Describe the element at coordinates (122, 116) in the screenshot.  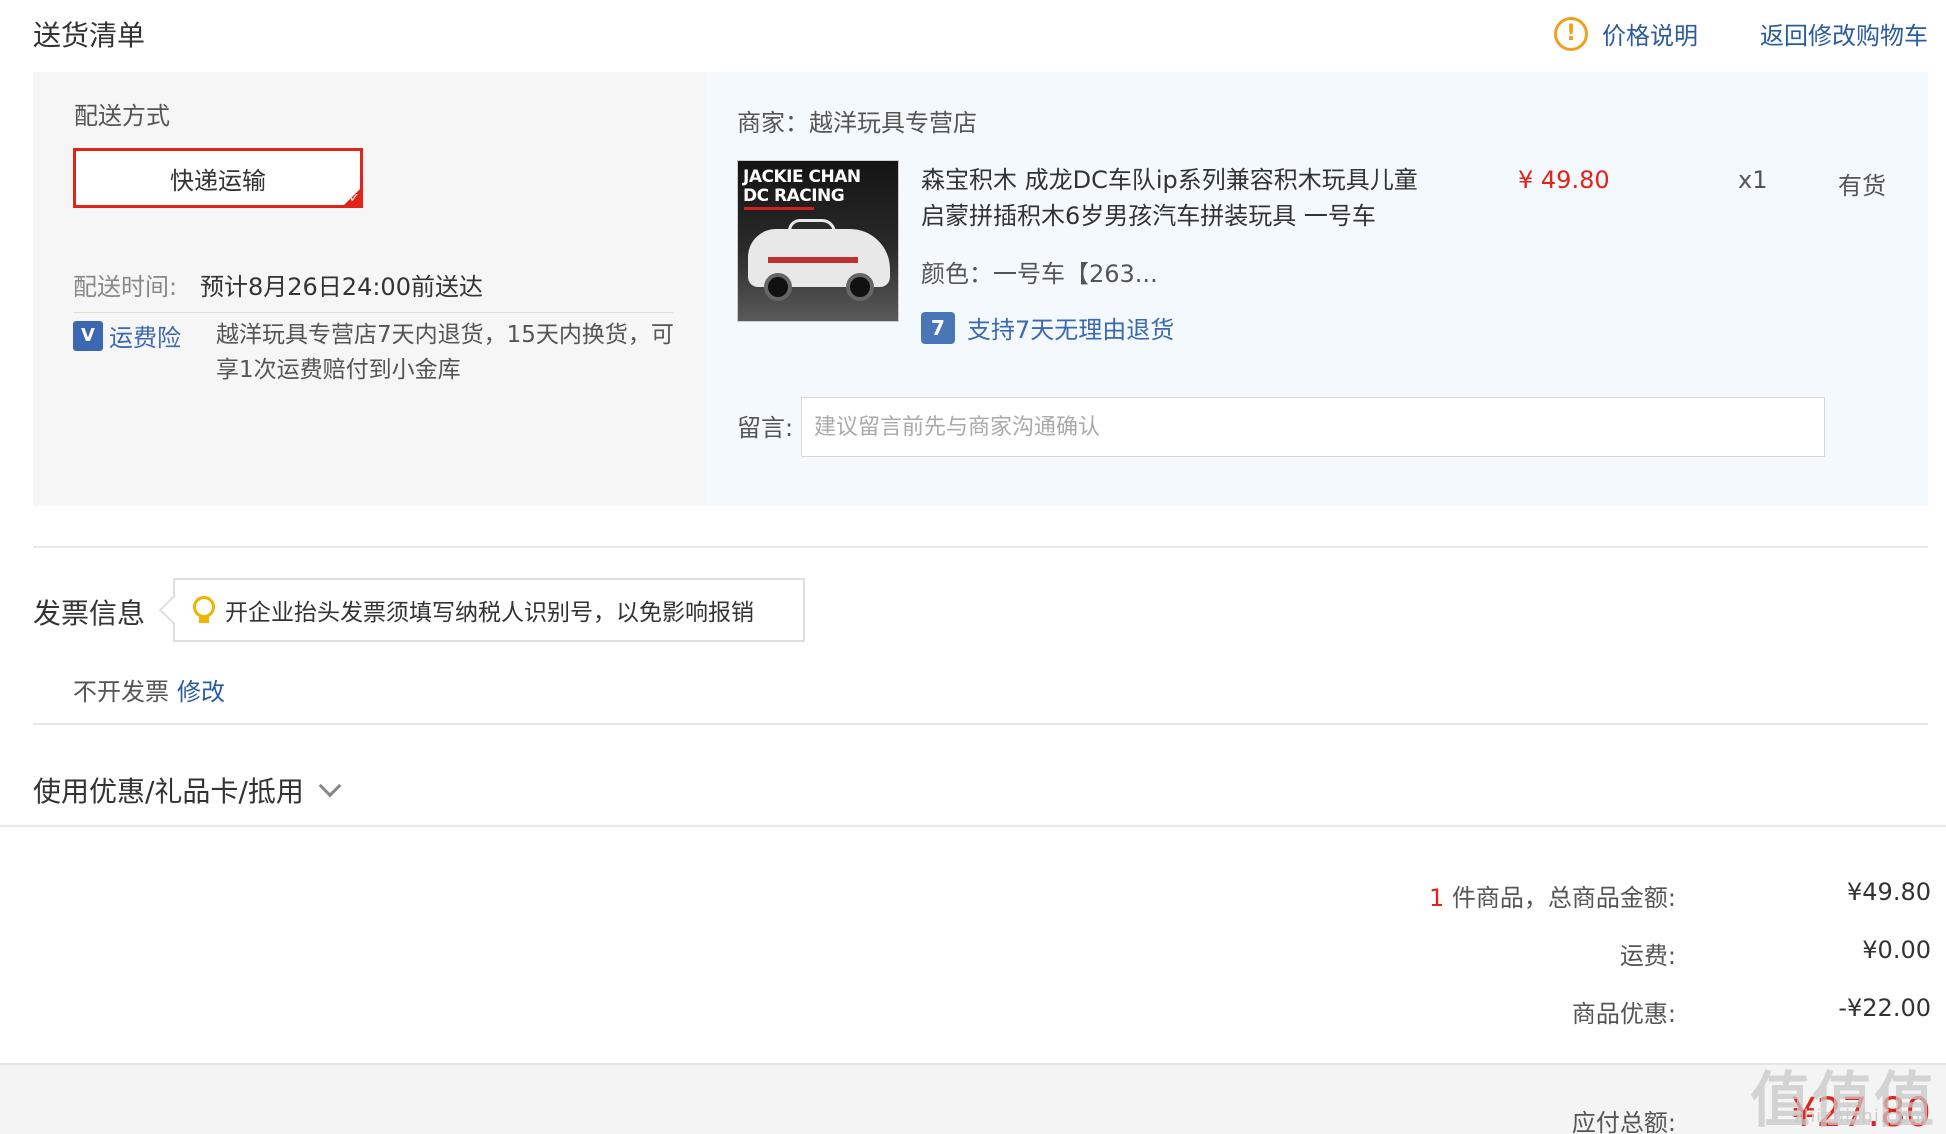
I see `shipping-method-label: 配送方式` at that location.